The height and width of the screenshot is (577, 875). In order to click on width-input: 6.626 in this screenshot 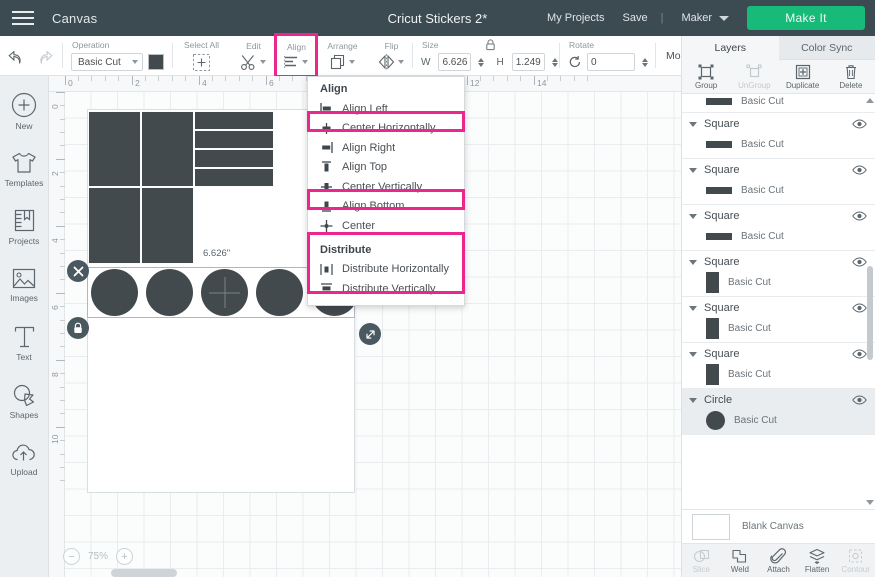, I will do `click(455, 62)`.